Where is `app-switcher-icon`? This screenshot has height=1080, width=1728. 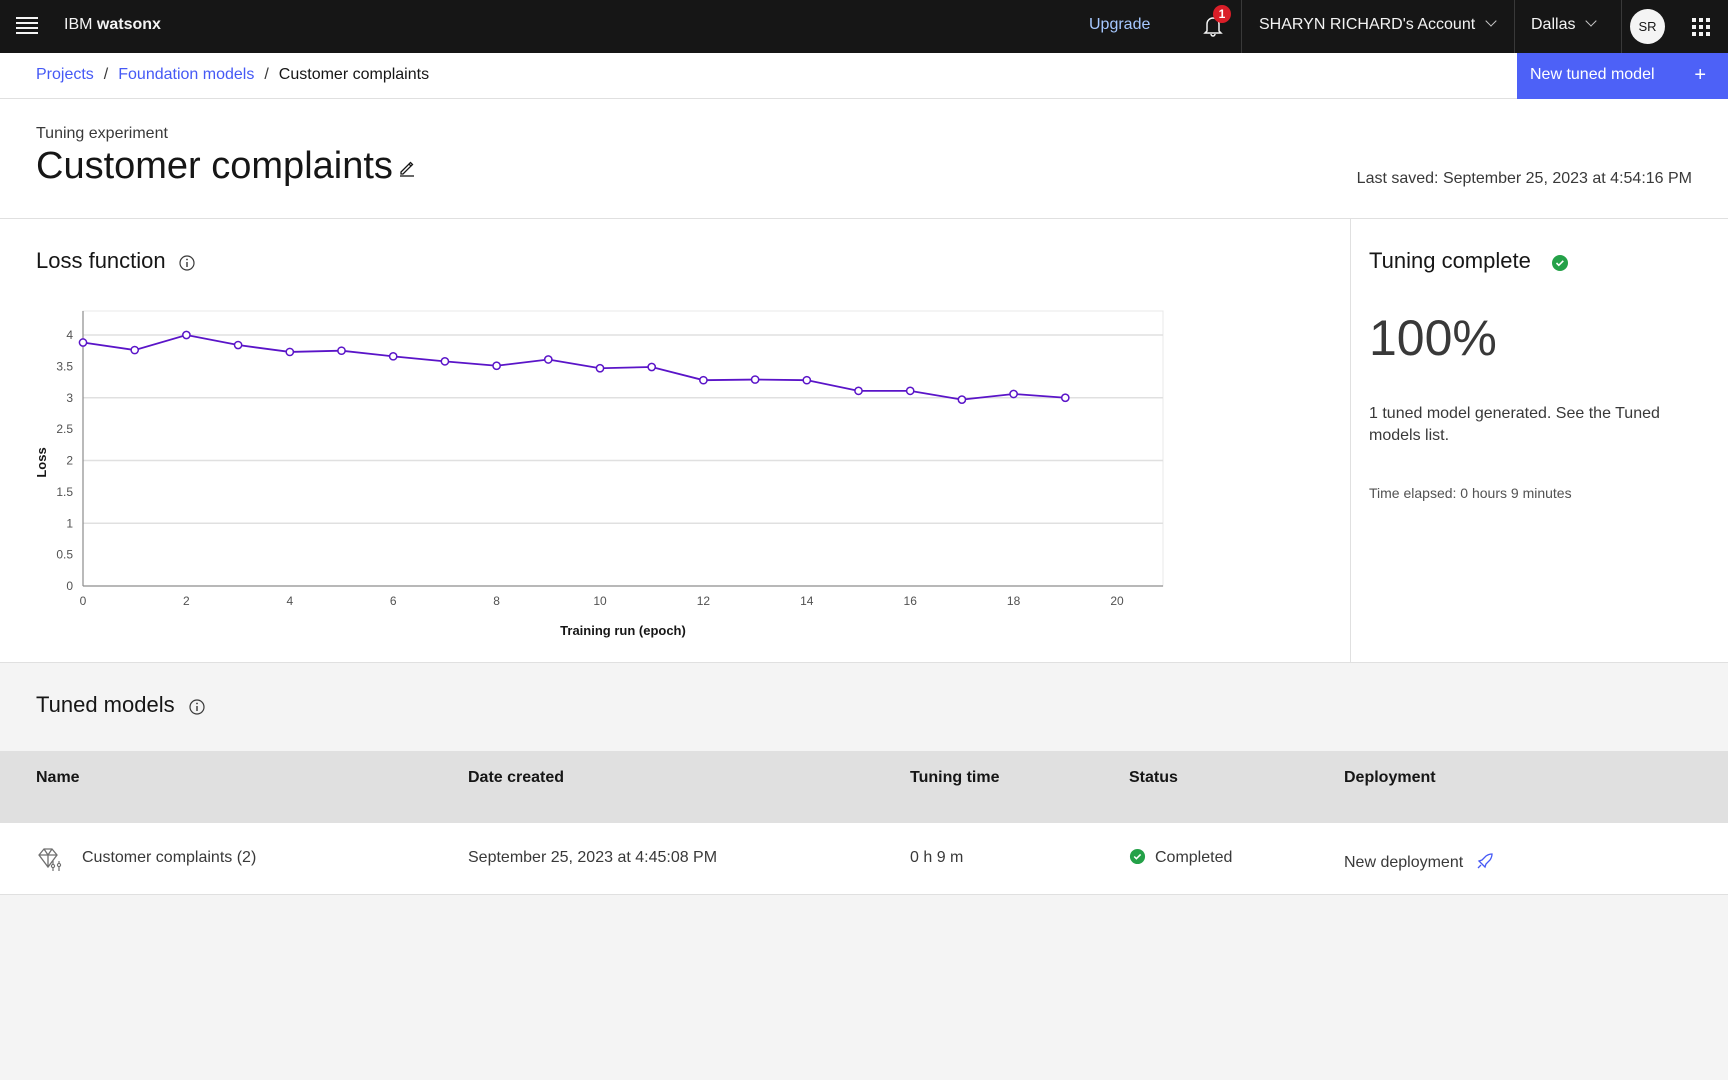 app-switcher-icon is located at coordinates (1701, 27).